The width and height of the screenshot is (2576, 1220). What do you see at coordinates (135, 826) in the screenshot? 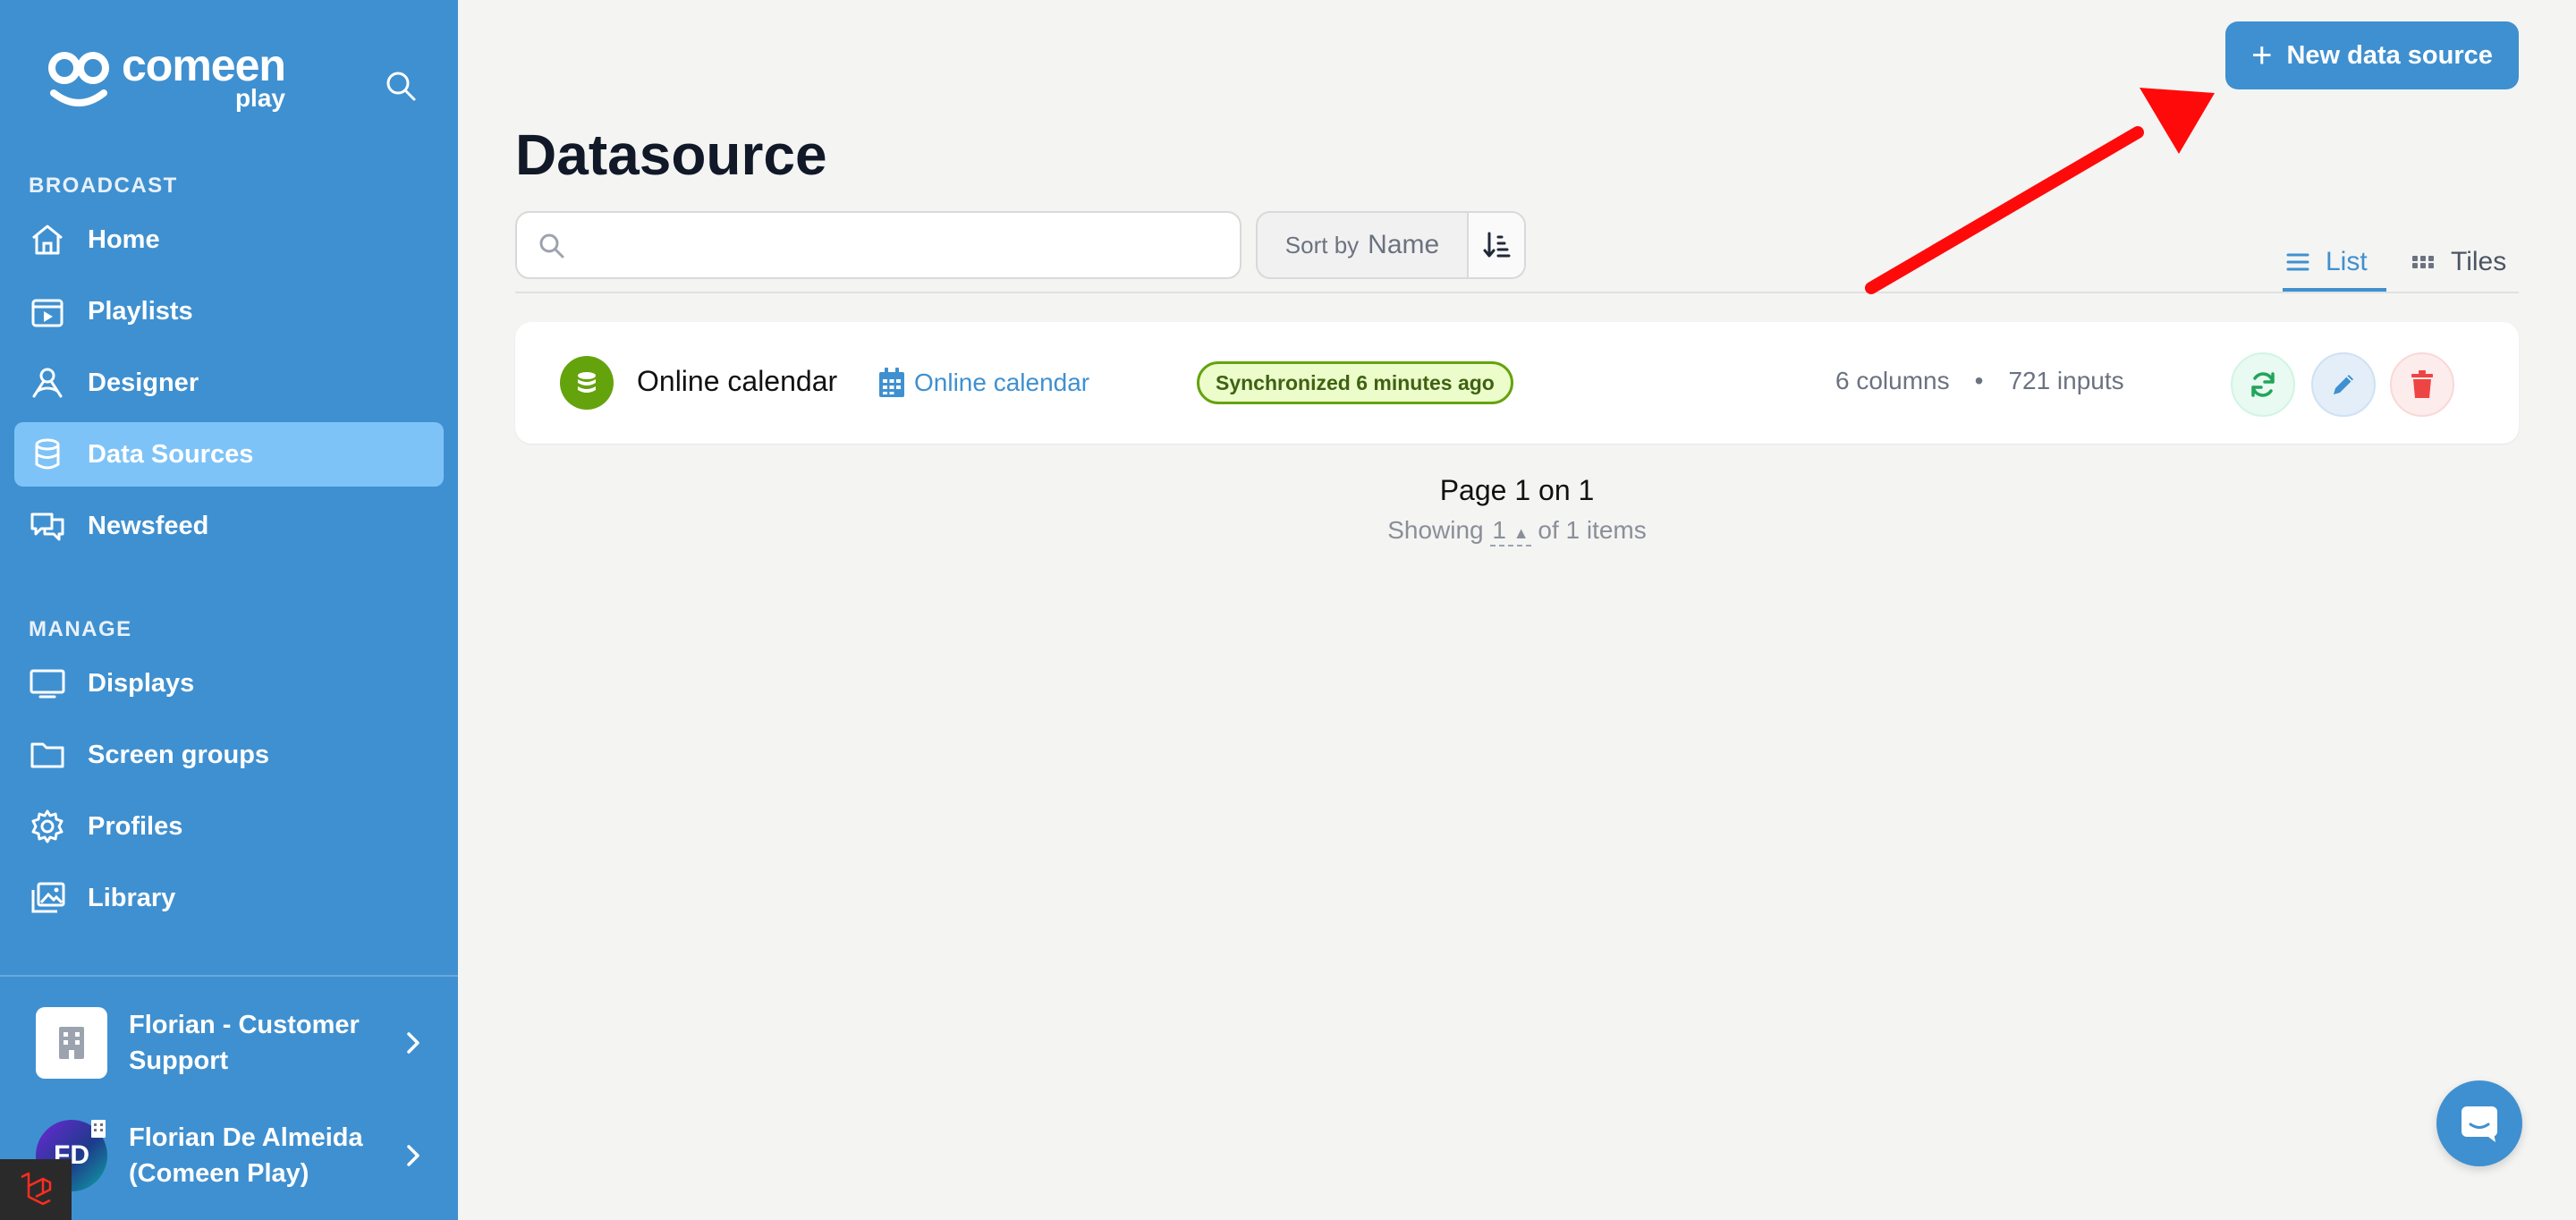
I see `sidebar-item-label: Profiles` at bounding box center [135, 826].